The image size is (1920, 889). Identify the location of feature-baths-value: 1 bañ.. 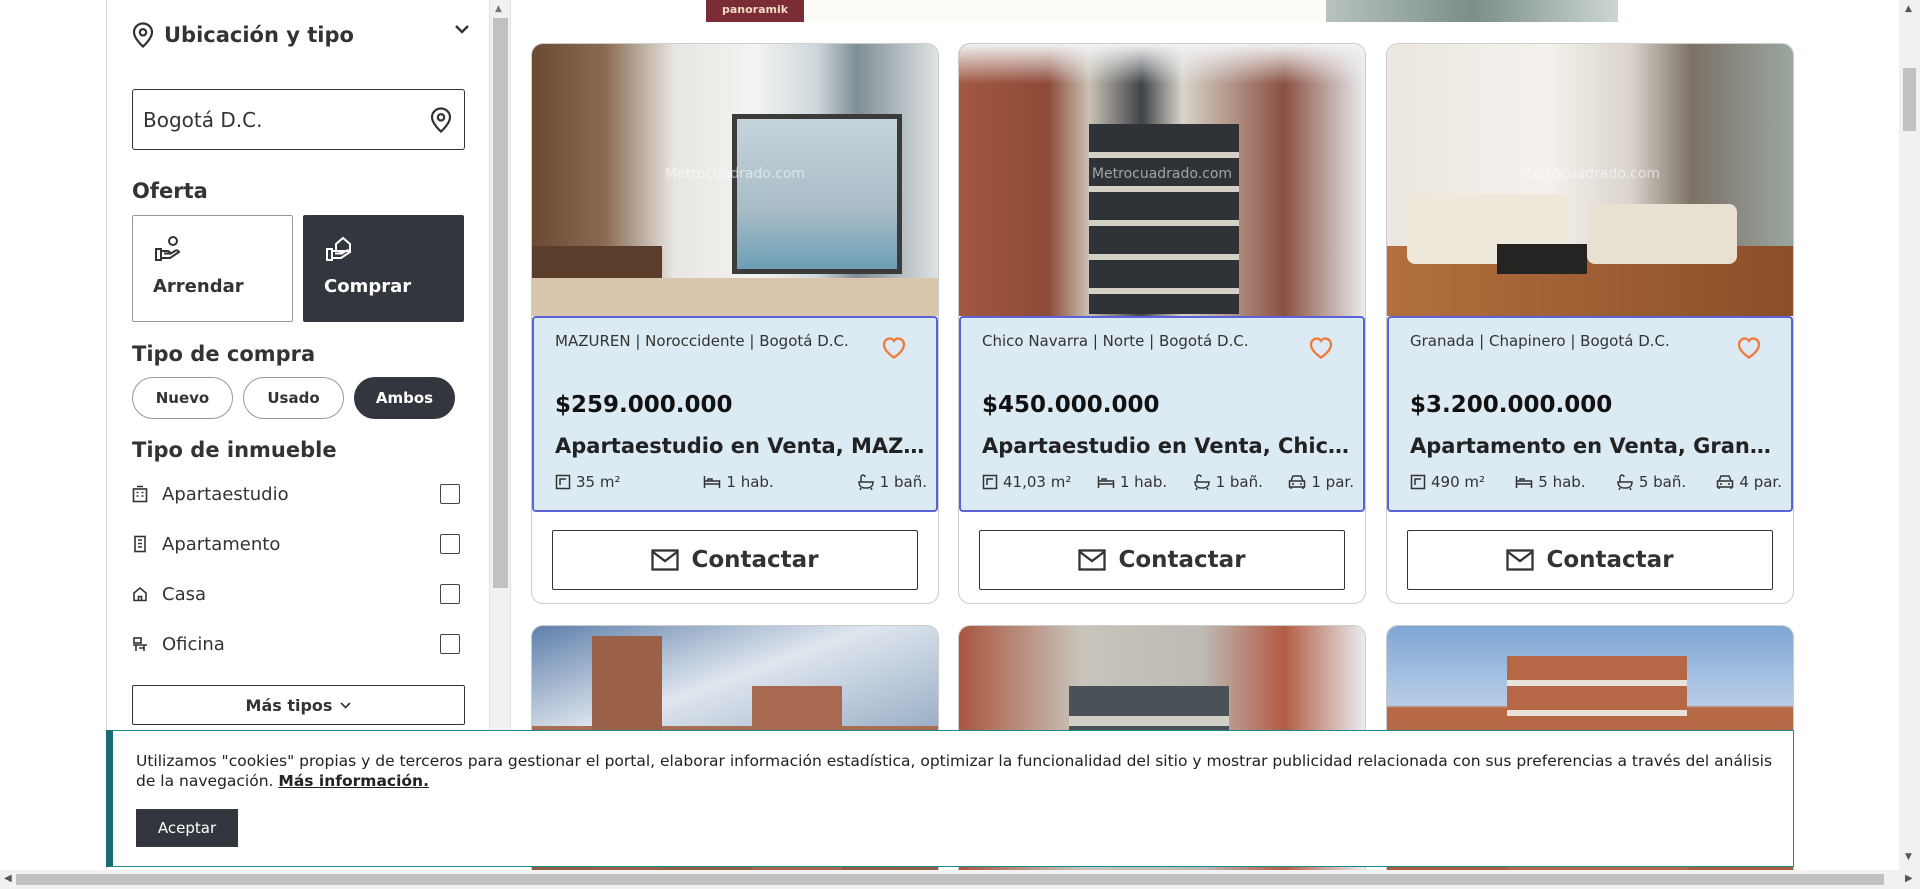
(1239, 482).